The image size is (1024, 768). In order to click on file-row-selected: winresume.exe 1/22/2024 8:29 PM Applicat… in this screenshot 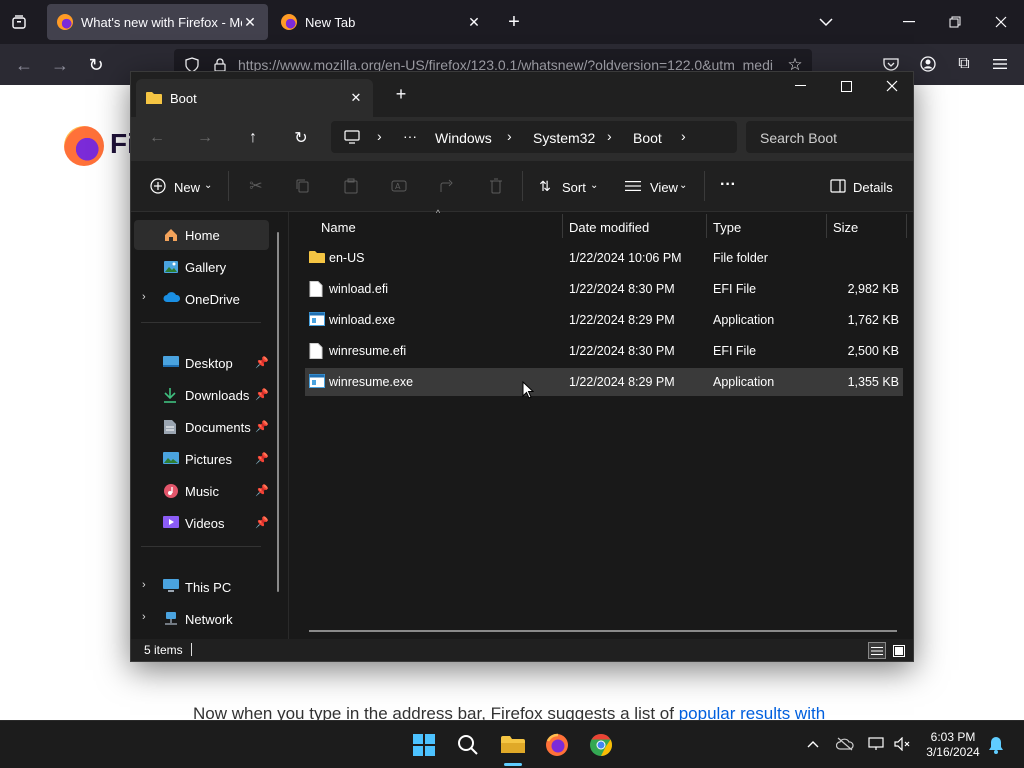, I will do `click(604, 382)`.